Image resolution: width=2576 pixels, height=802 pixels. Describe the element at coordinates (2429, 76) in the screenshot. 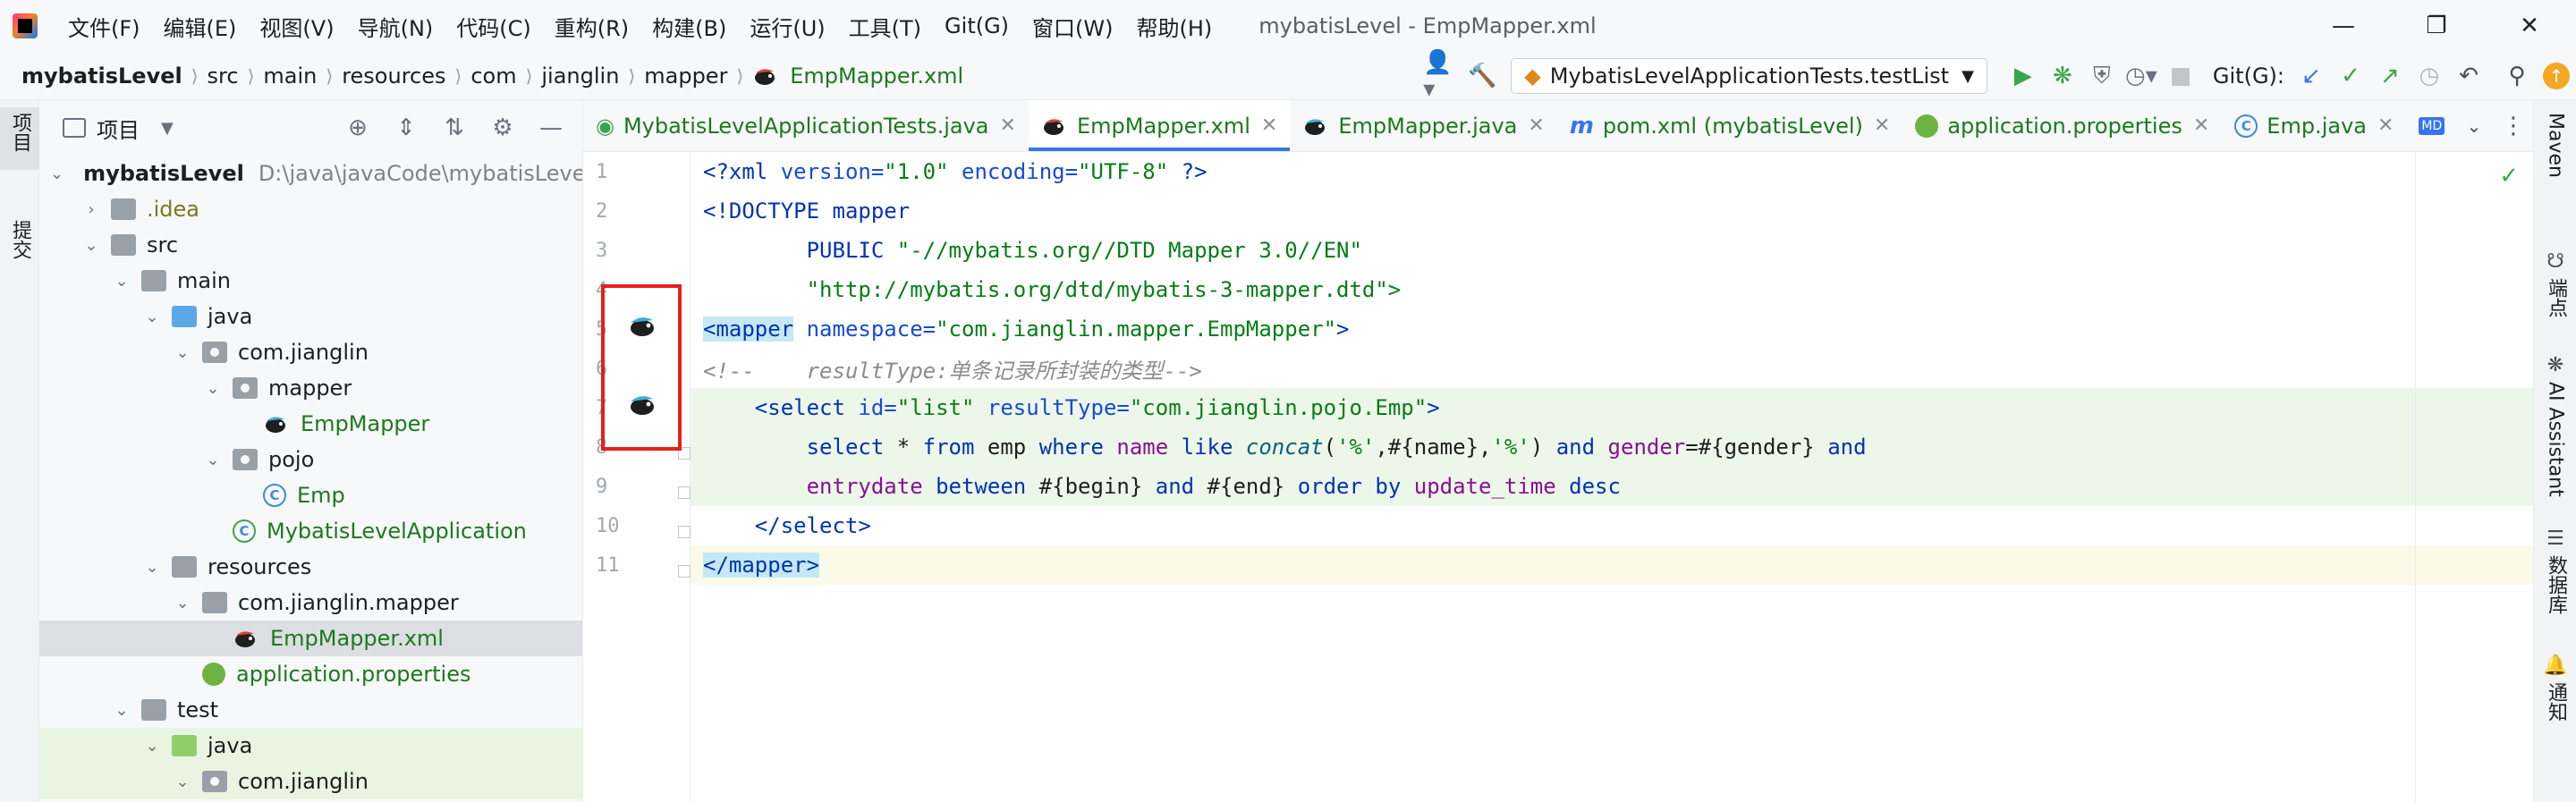

I see `git-history-icon: ◷` at that location.